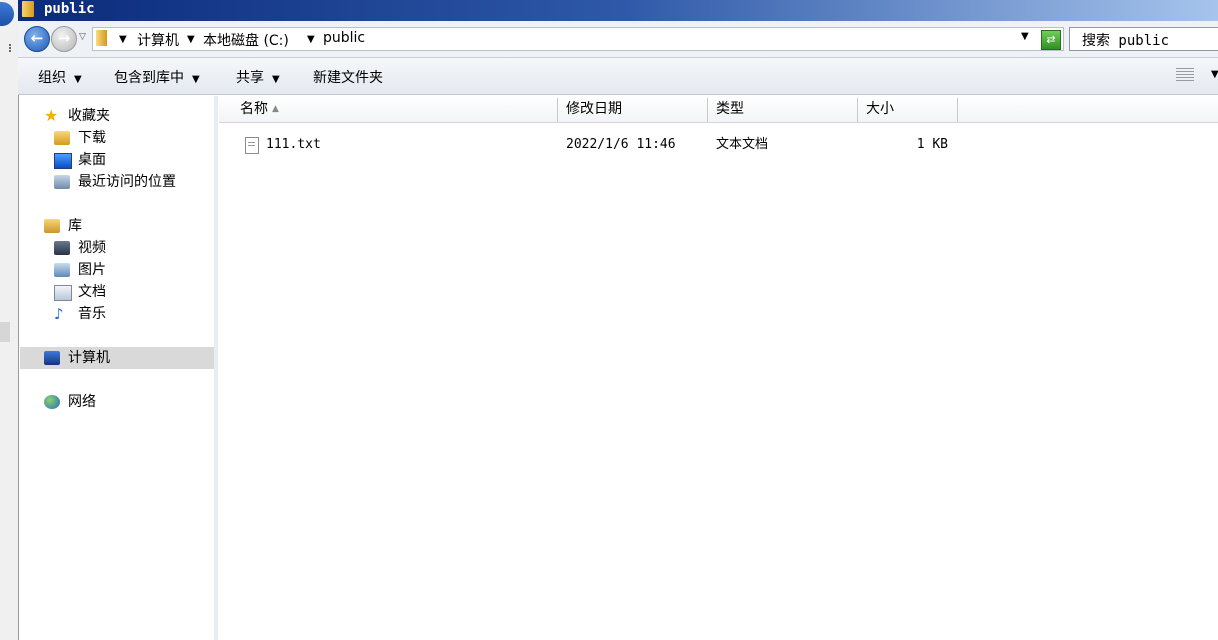 This screenshot has width=1218, height=640. I want to click on nav-label: 计算机, so click(89, 358).